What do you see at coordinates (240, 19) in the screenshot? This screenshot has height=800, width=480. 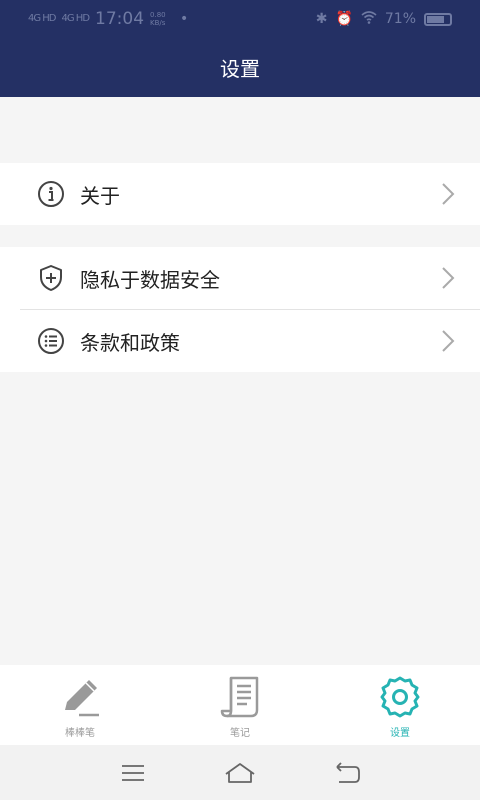 I see `status-bar: 4G HD 4G HD 17:04 0.80 KB/s • ✱ ⏰ 71%` at bounding box center [240, 19].